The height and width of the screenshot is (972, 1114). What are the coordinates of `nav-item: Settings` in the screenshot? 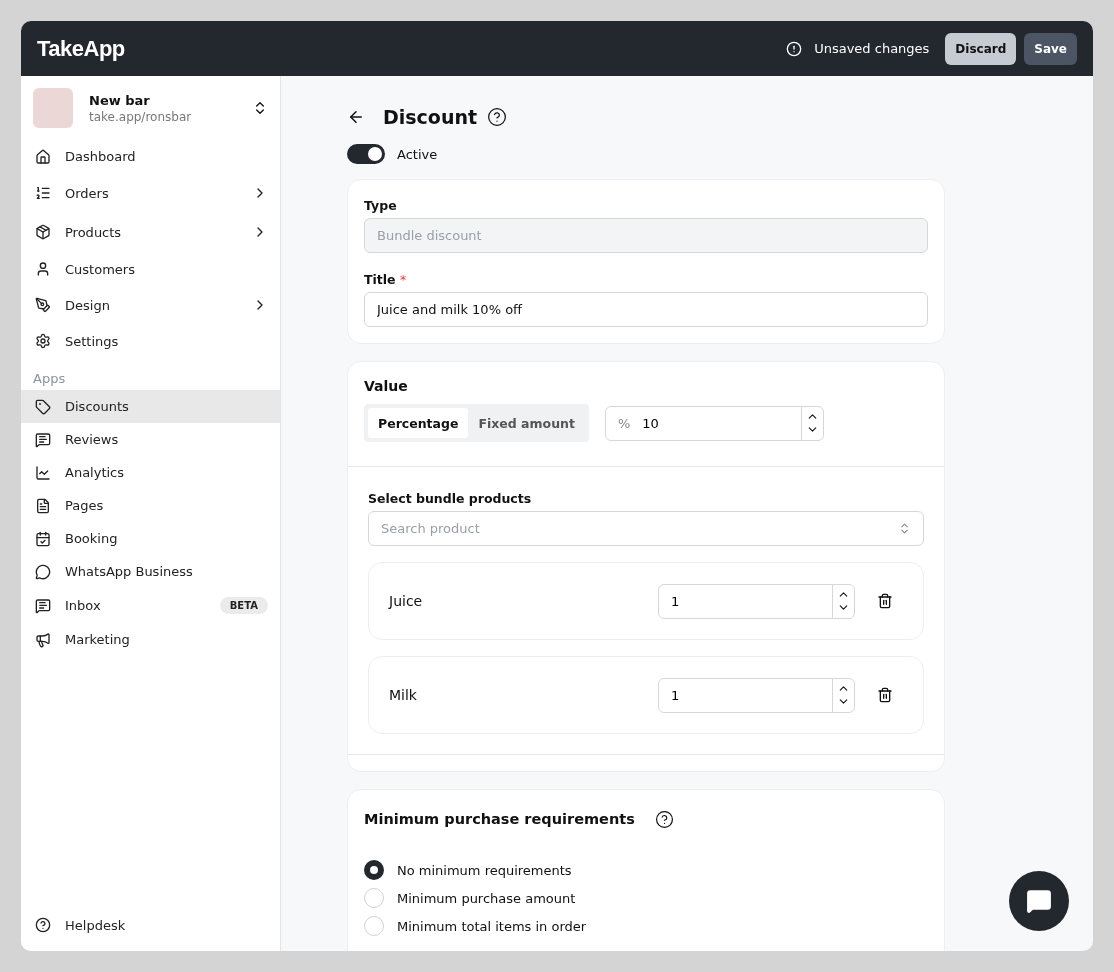 It's located at (166, 341).